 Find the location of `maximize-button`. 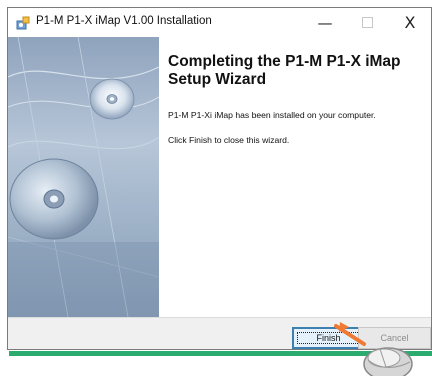

maximize-button is located at coordinates (367, 22).